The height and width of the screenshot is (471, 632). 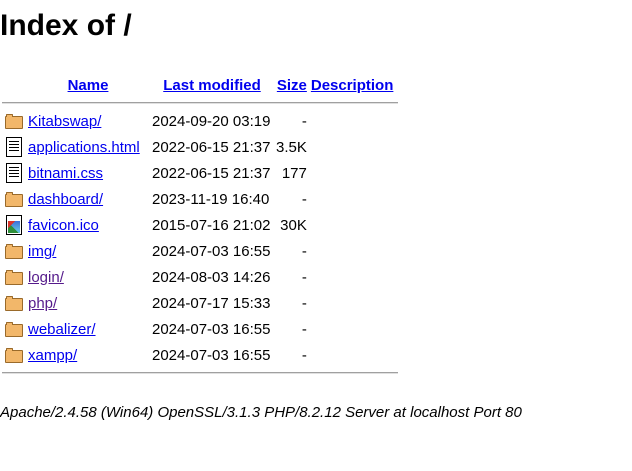 I want to click on table-row: webalizer/2024-07-03 16:55 -, so click(x=200, y=329).